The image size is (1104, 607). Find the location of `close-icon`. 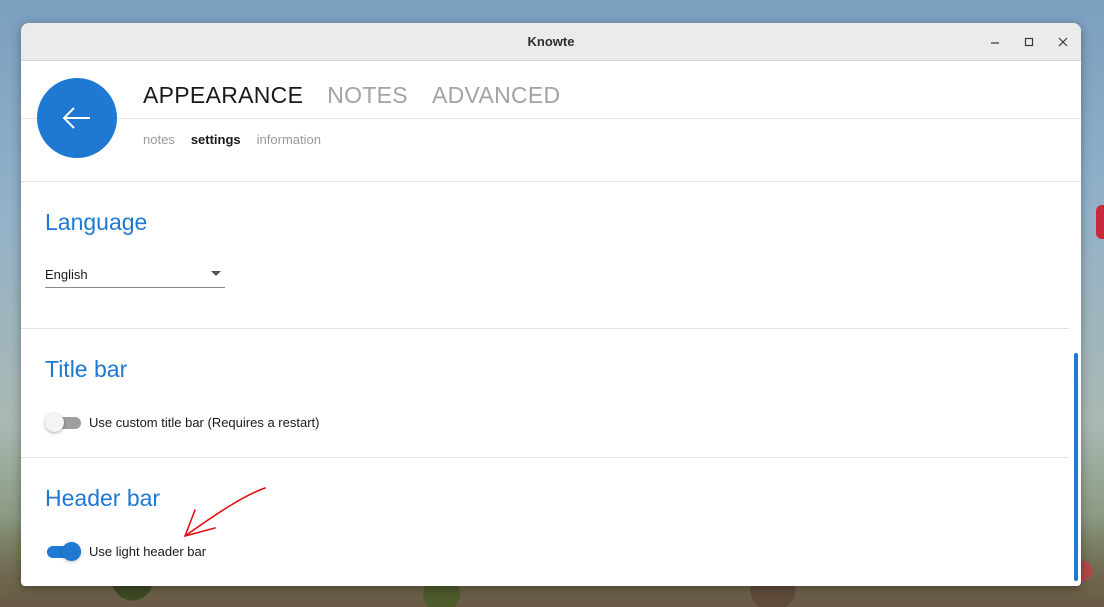

close-icon is located at coordinates (1063, 42).